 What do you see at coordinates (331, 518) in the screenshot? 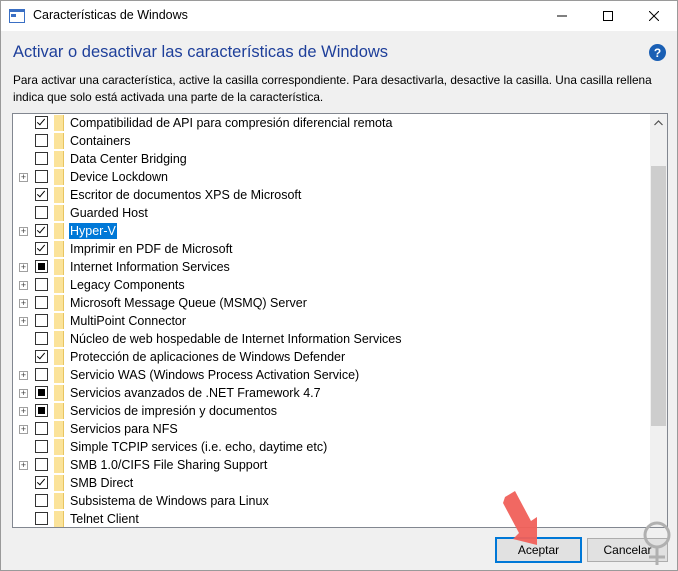
I see `feature-row: Telnet Client` at bounding box center [331, 518].